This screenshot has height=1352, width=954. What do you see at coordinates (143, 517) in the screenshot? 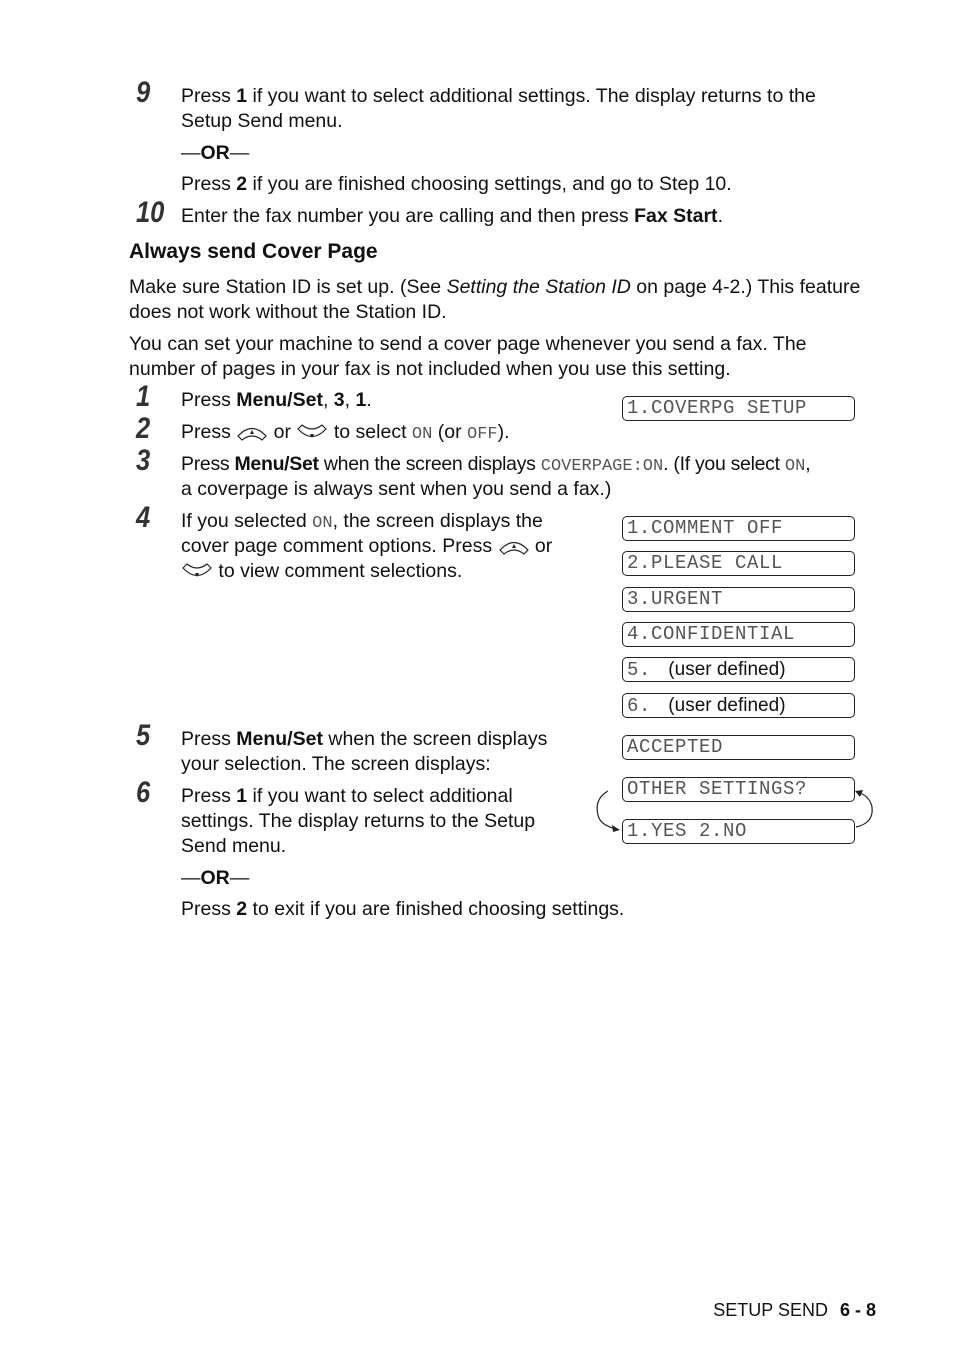
I see `step-number: 4` at bounding box center [143, 517].